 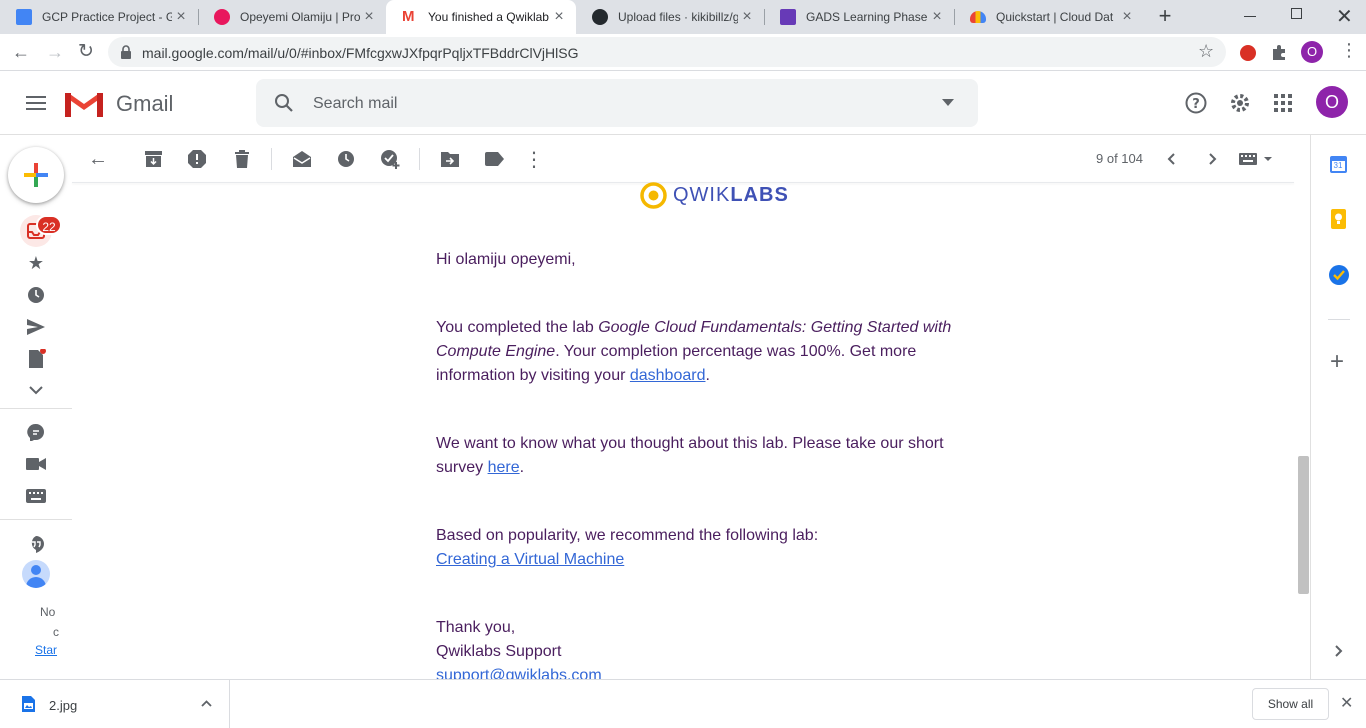 I want to click on older-chevron-right-icon, so click(x=1212, y=159).